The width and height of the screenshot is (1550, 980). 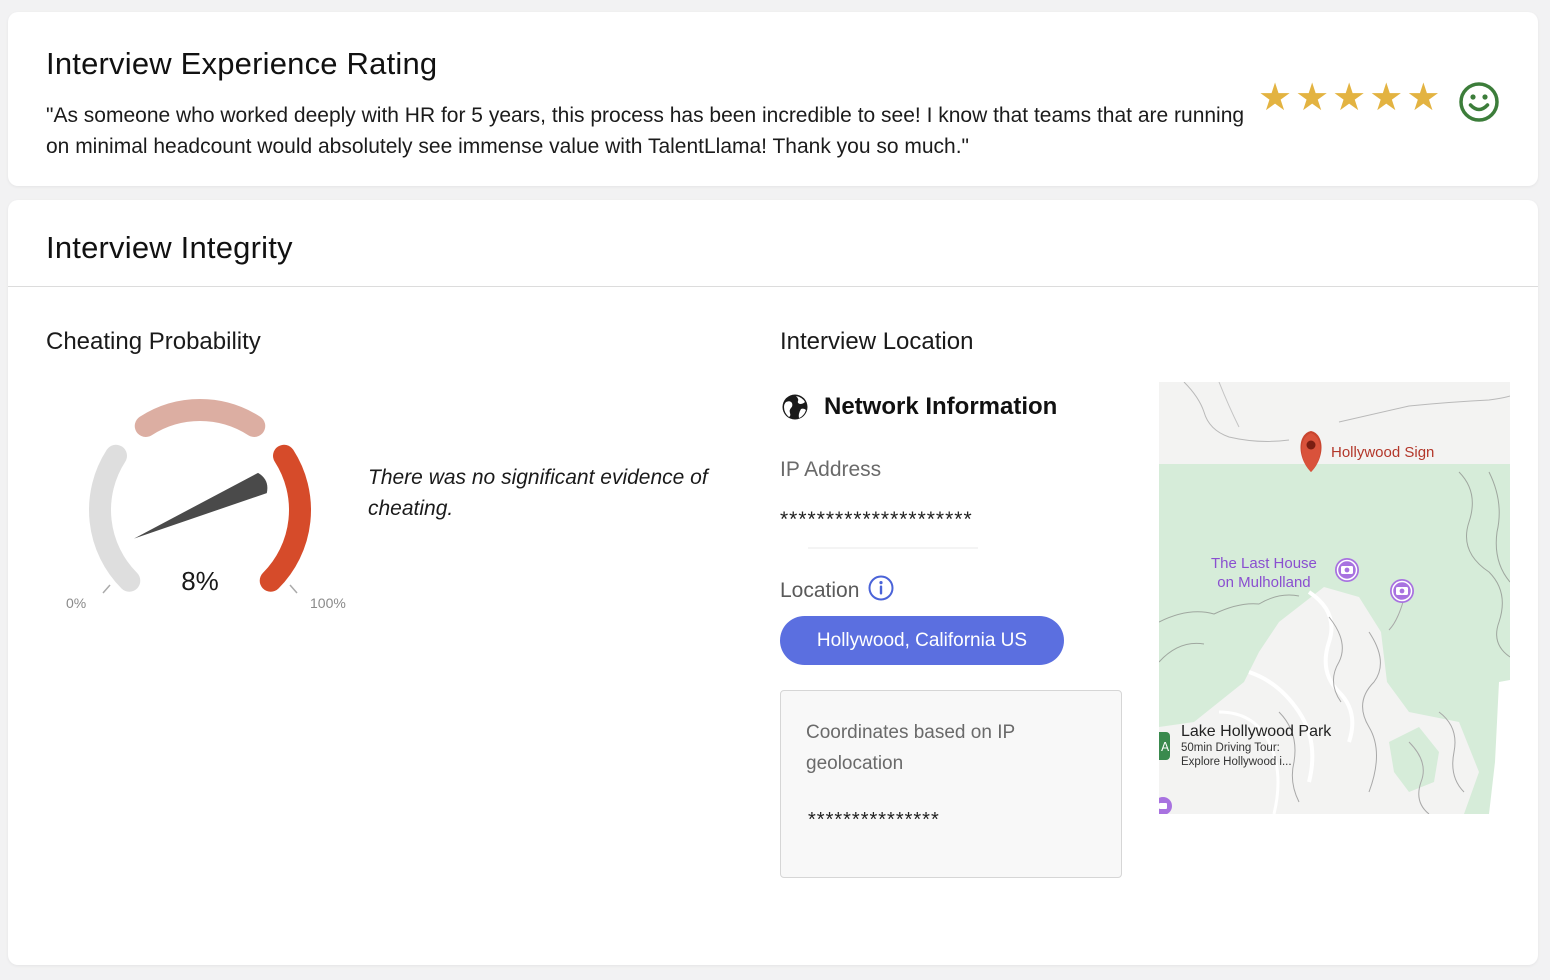 I want to click on svg-text: A, so click(x=1165, y=747).